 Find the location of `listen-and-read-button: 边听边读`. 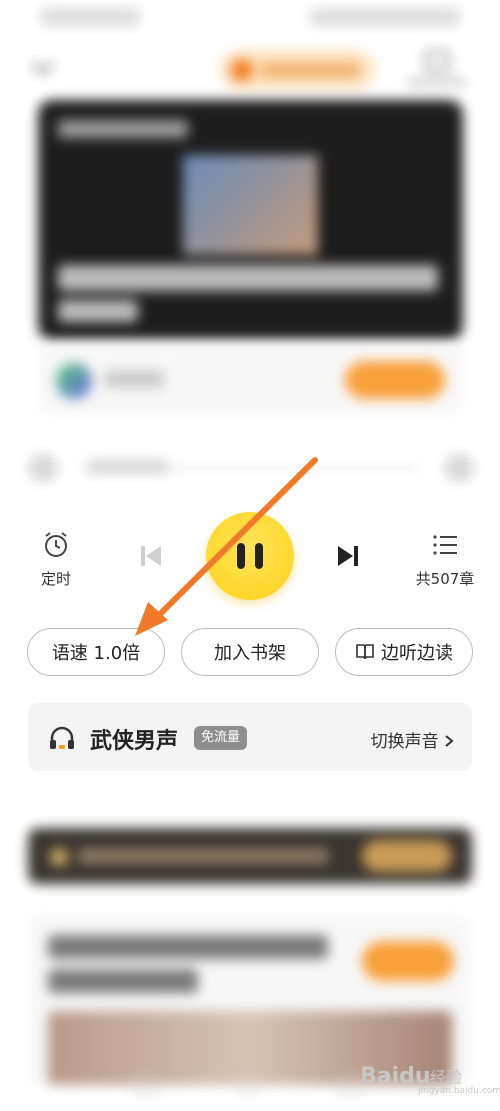

listen-and-read-button: 边听边读 is located at coordinates (404, 652).